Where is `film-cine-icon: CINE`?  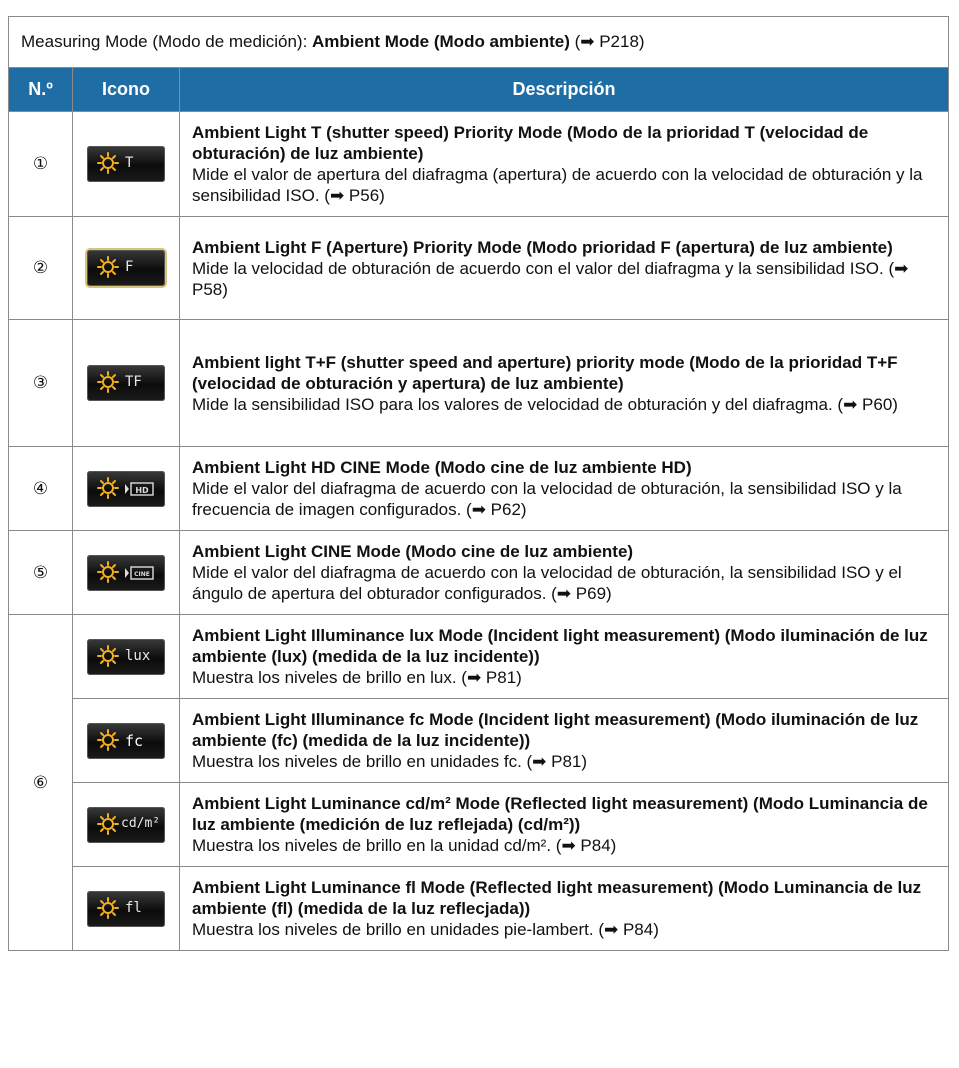
film-cine-icon: CINE is located at coordinates (139, 572).